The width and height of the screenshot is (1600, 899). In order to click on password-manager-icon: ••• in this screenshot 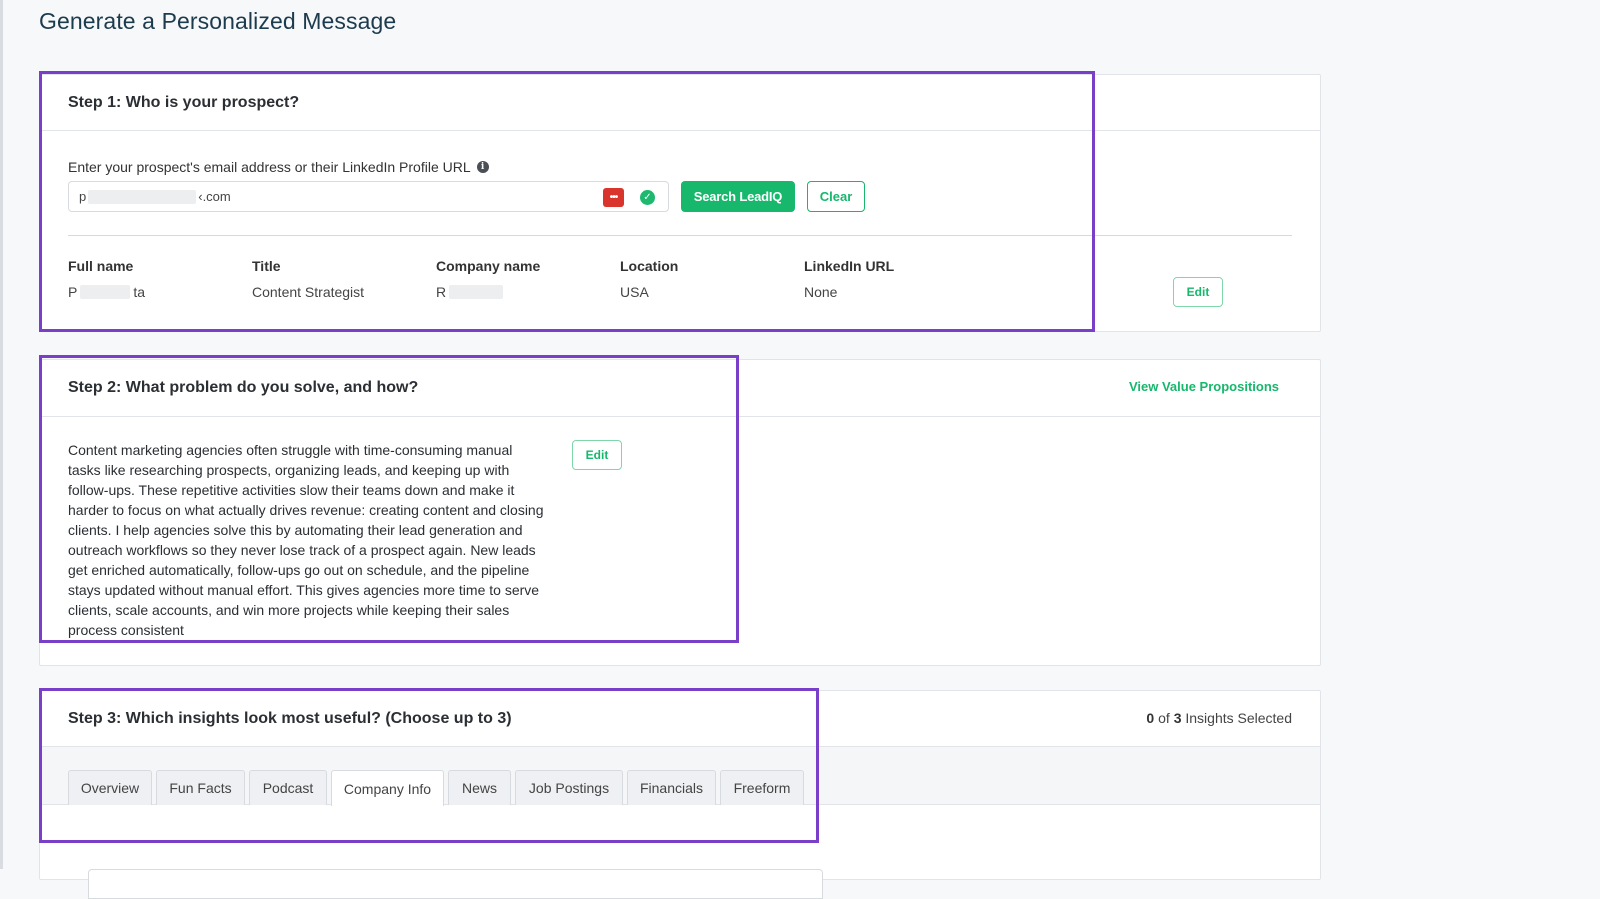, I will do `click(613, 197)`.